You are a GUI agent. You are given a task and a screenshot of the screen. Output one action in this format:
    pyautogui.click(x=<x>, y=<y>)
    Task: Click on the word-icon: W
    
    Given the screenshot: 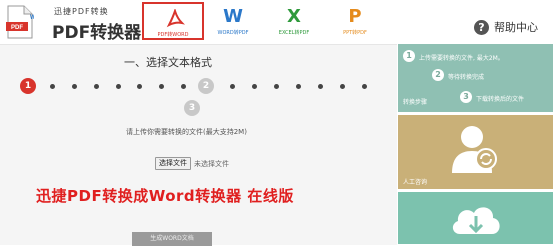 What is the action you would take?
    pyautogui.click(x=233, y=16)
    